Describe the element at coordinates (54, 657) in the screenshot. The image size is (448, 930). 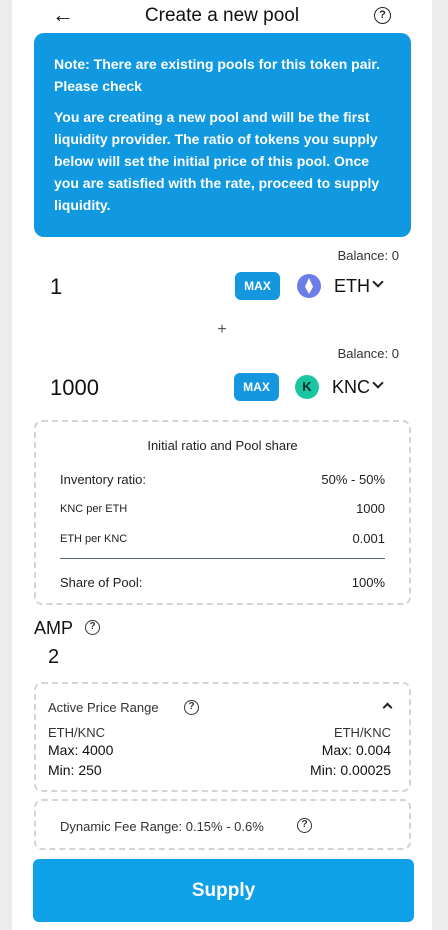
I see `amp-value: 2` at that location.